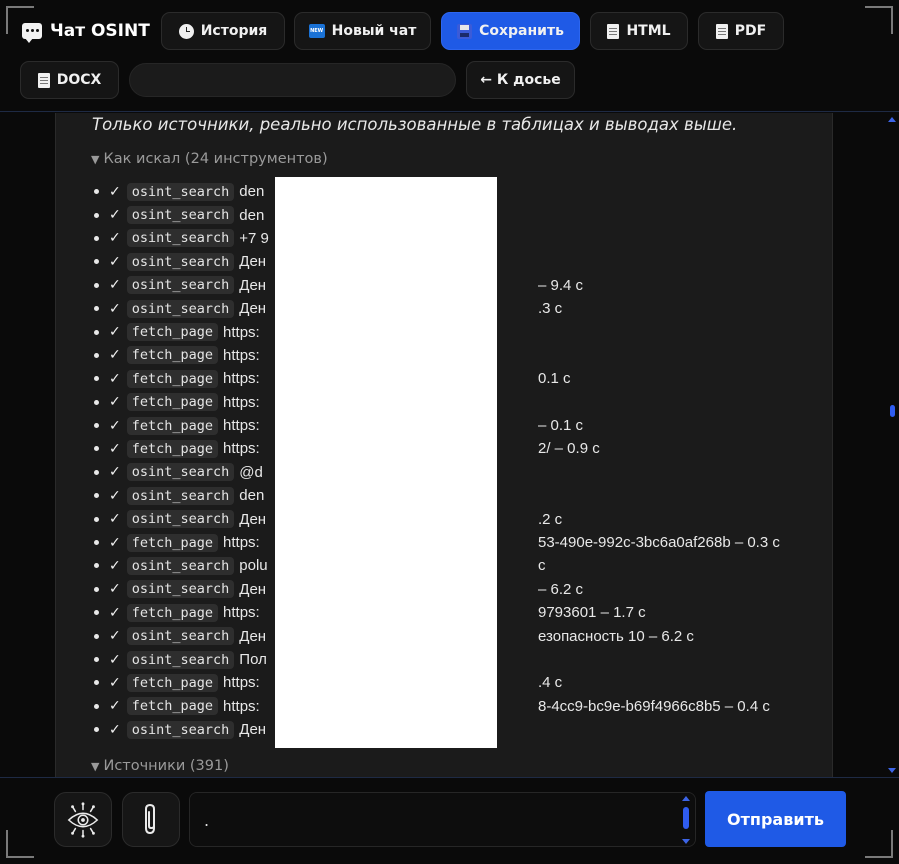 The image size is (899, 864). Describe the element at coordinates (442, 819) in the screenshot. I see `message-input` at that location.